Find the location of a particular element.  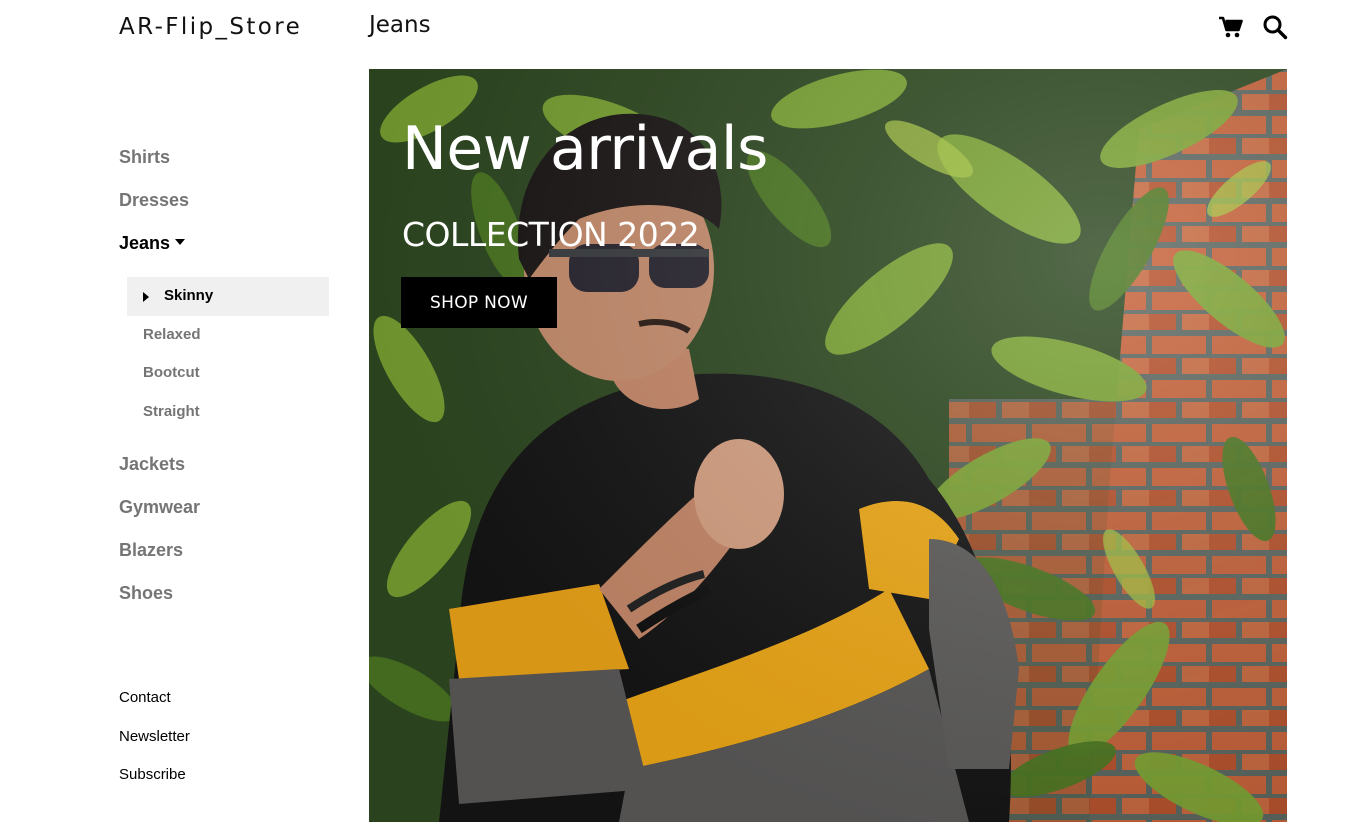

sidebar-item-shoes: Shoes is located at coordinates (146, 593).